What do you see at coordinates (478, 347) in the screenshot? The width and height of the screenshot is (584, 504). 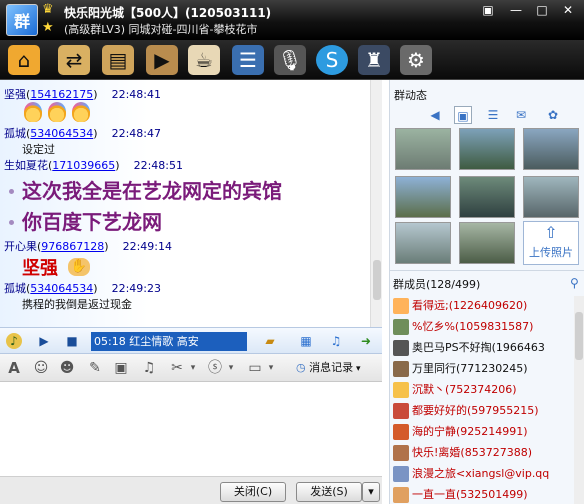 I see `member-name: 奥巴马PS不好掏(1966463` at bounding box center [478, 347].